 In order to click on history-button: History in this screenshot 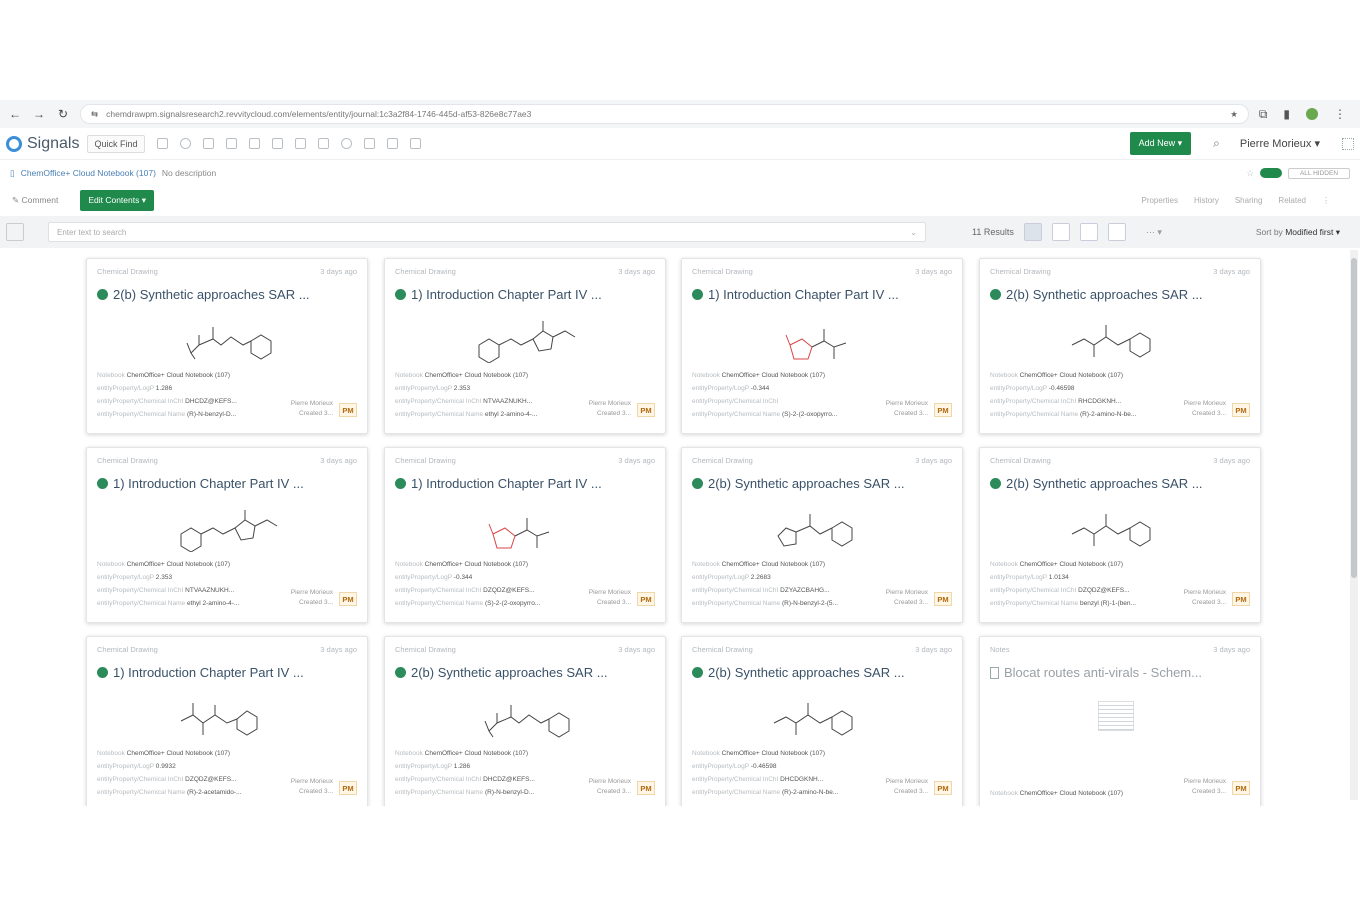, I will do `click(1206, 200)`.